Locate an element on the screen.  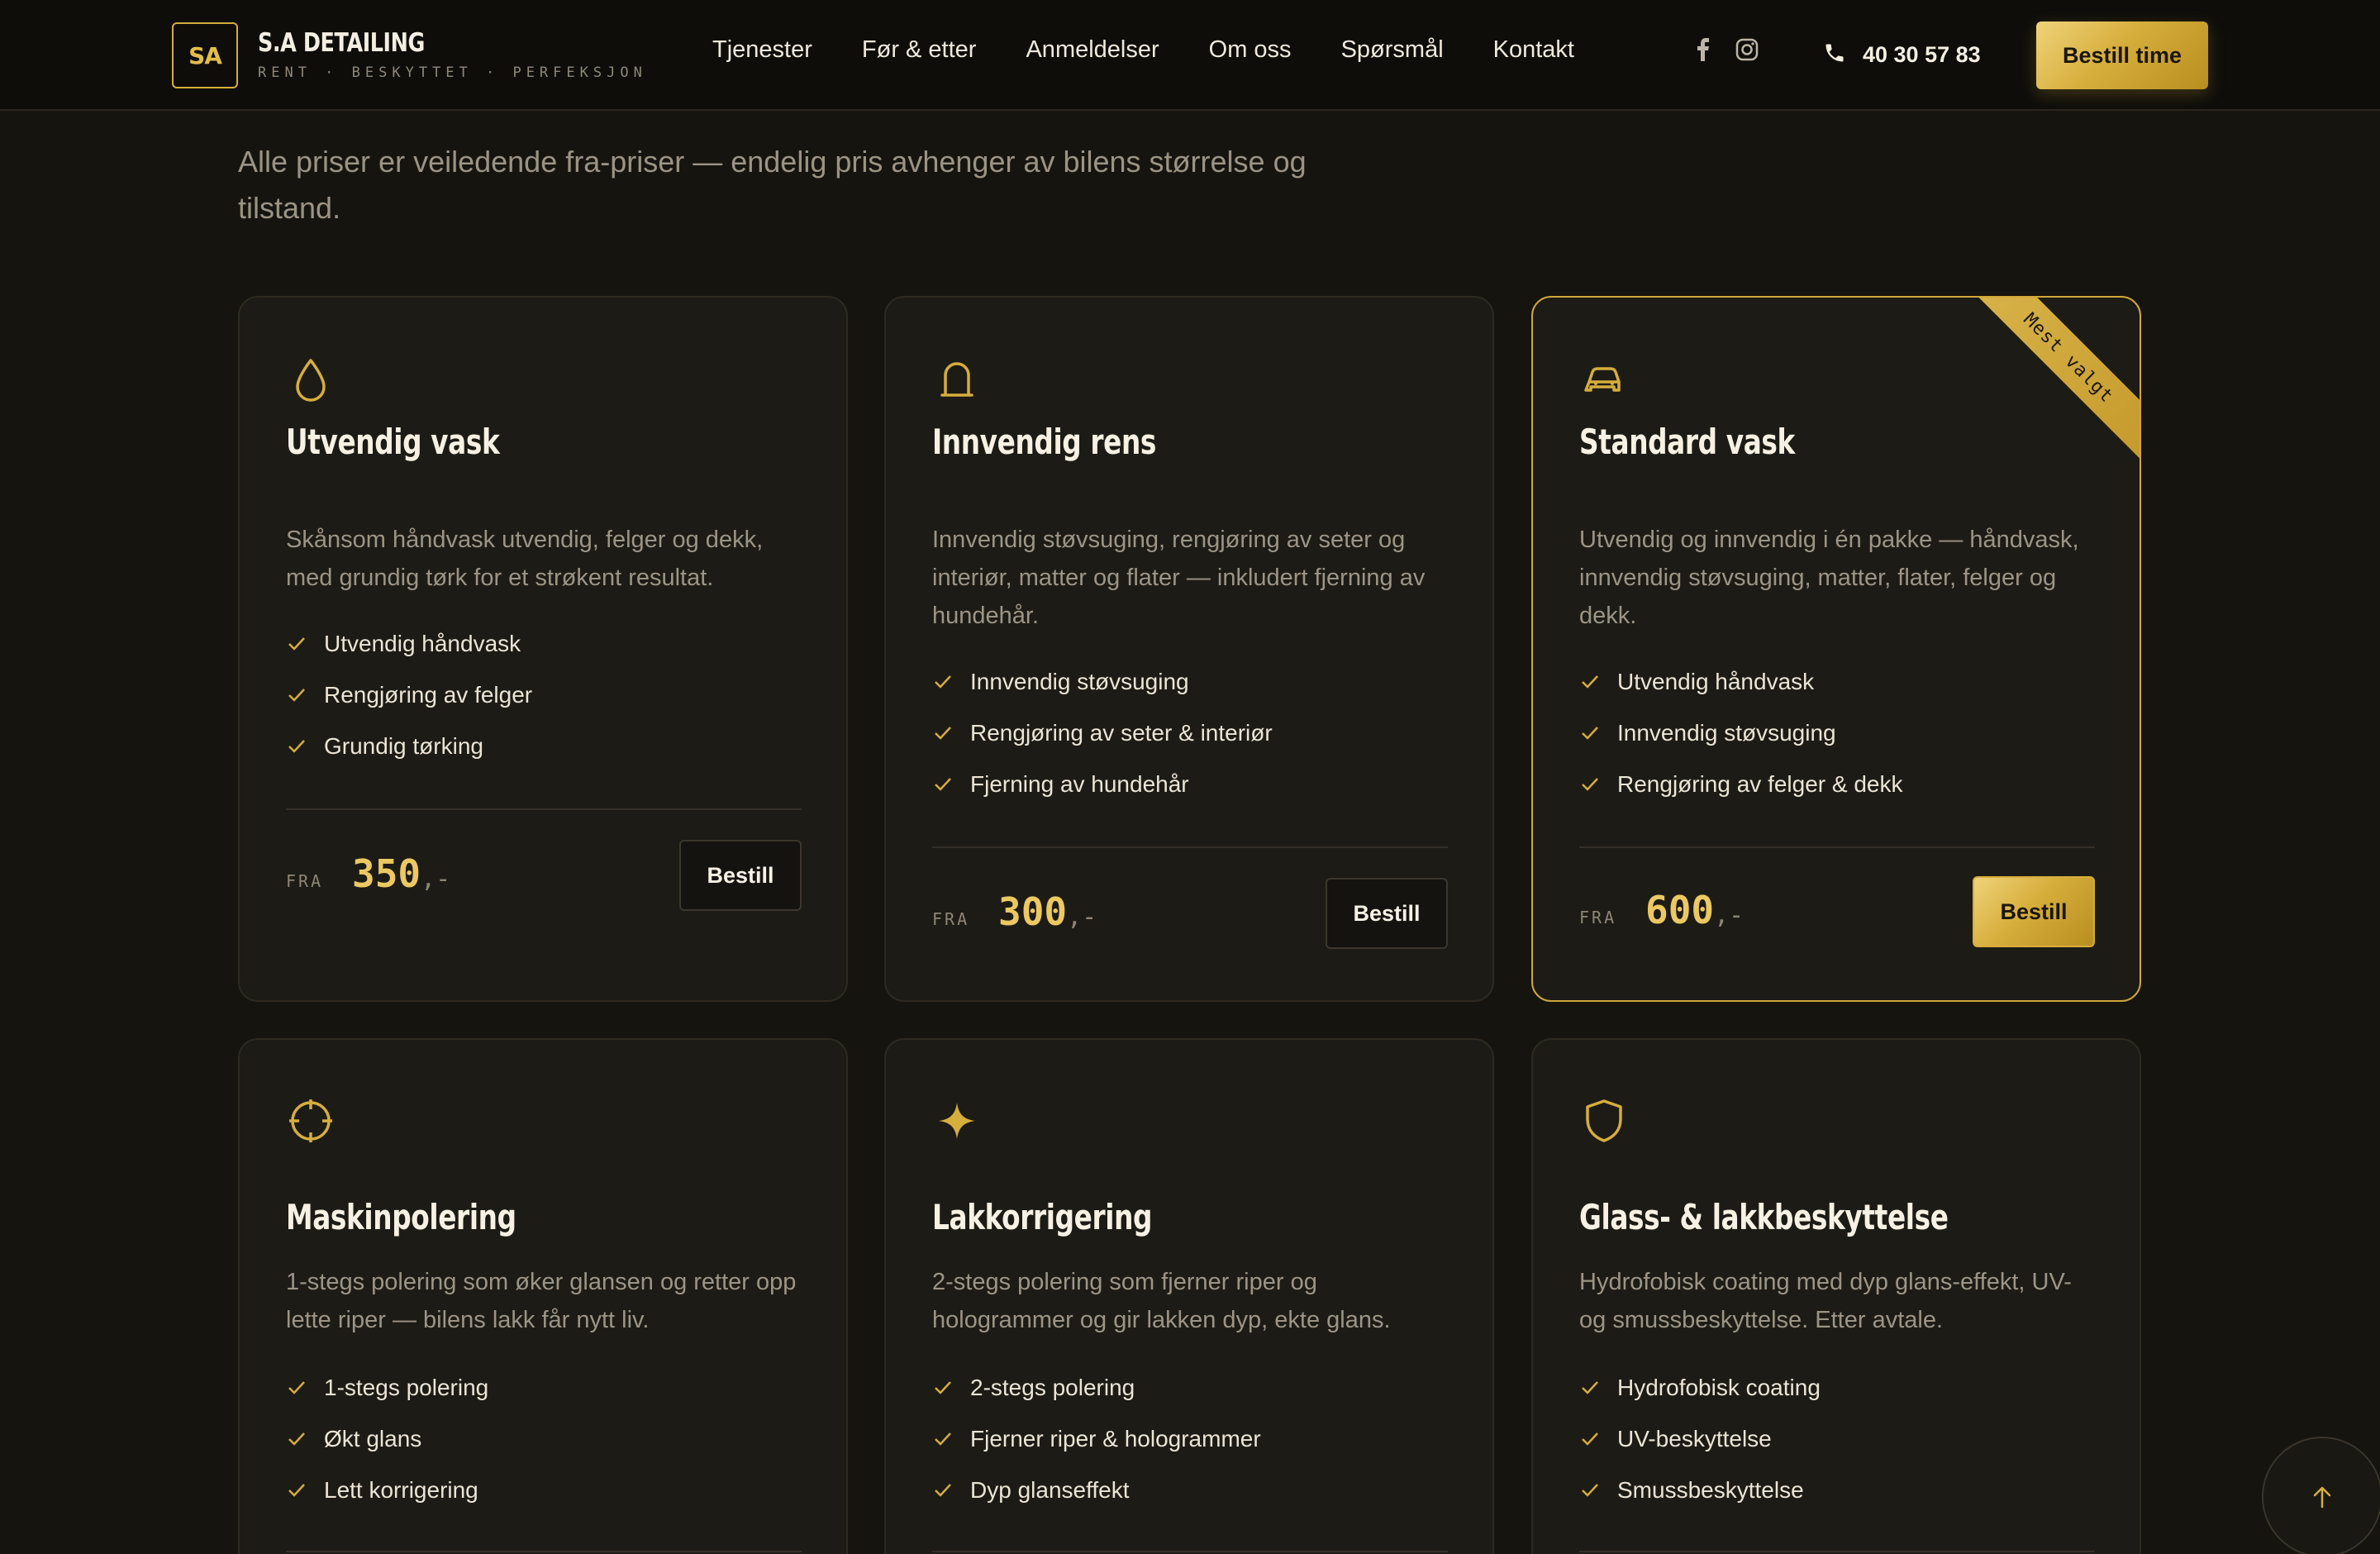
feature-label: Økt glans is located at coordinates (373, 1439).